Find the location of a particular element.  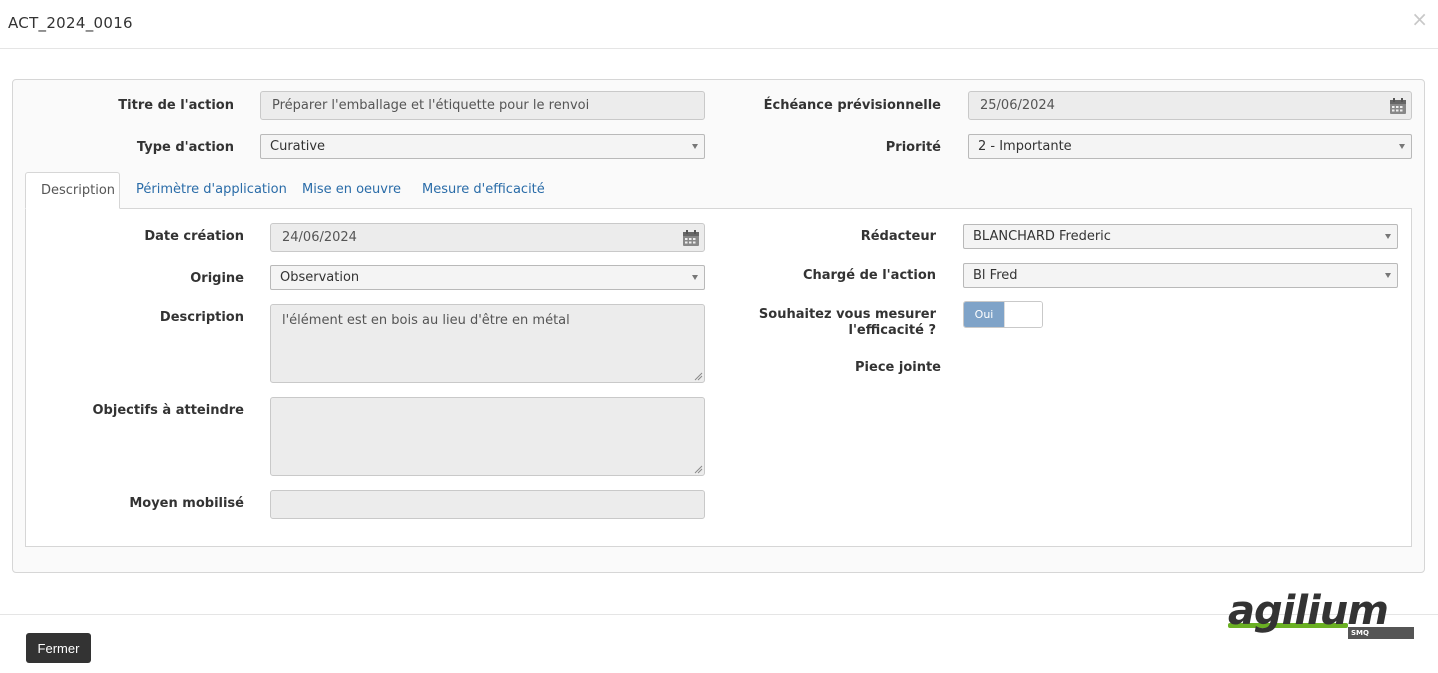

date-creation-value: 24/06/2024 is located at coordinates (319, 237).